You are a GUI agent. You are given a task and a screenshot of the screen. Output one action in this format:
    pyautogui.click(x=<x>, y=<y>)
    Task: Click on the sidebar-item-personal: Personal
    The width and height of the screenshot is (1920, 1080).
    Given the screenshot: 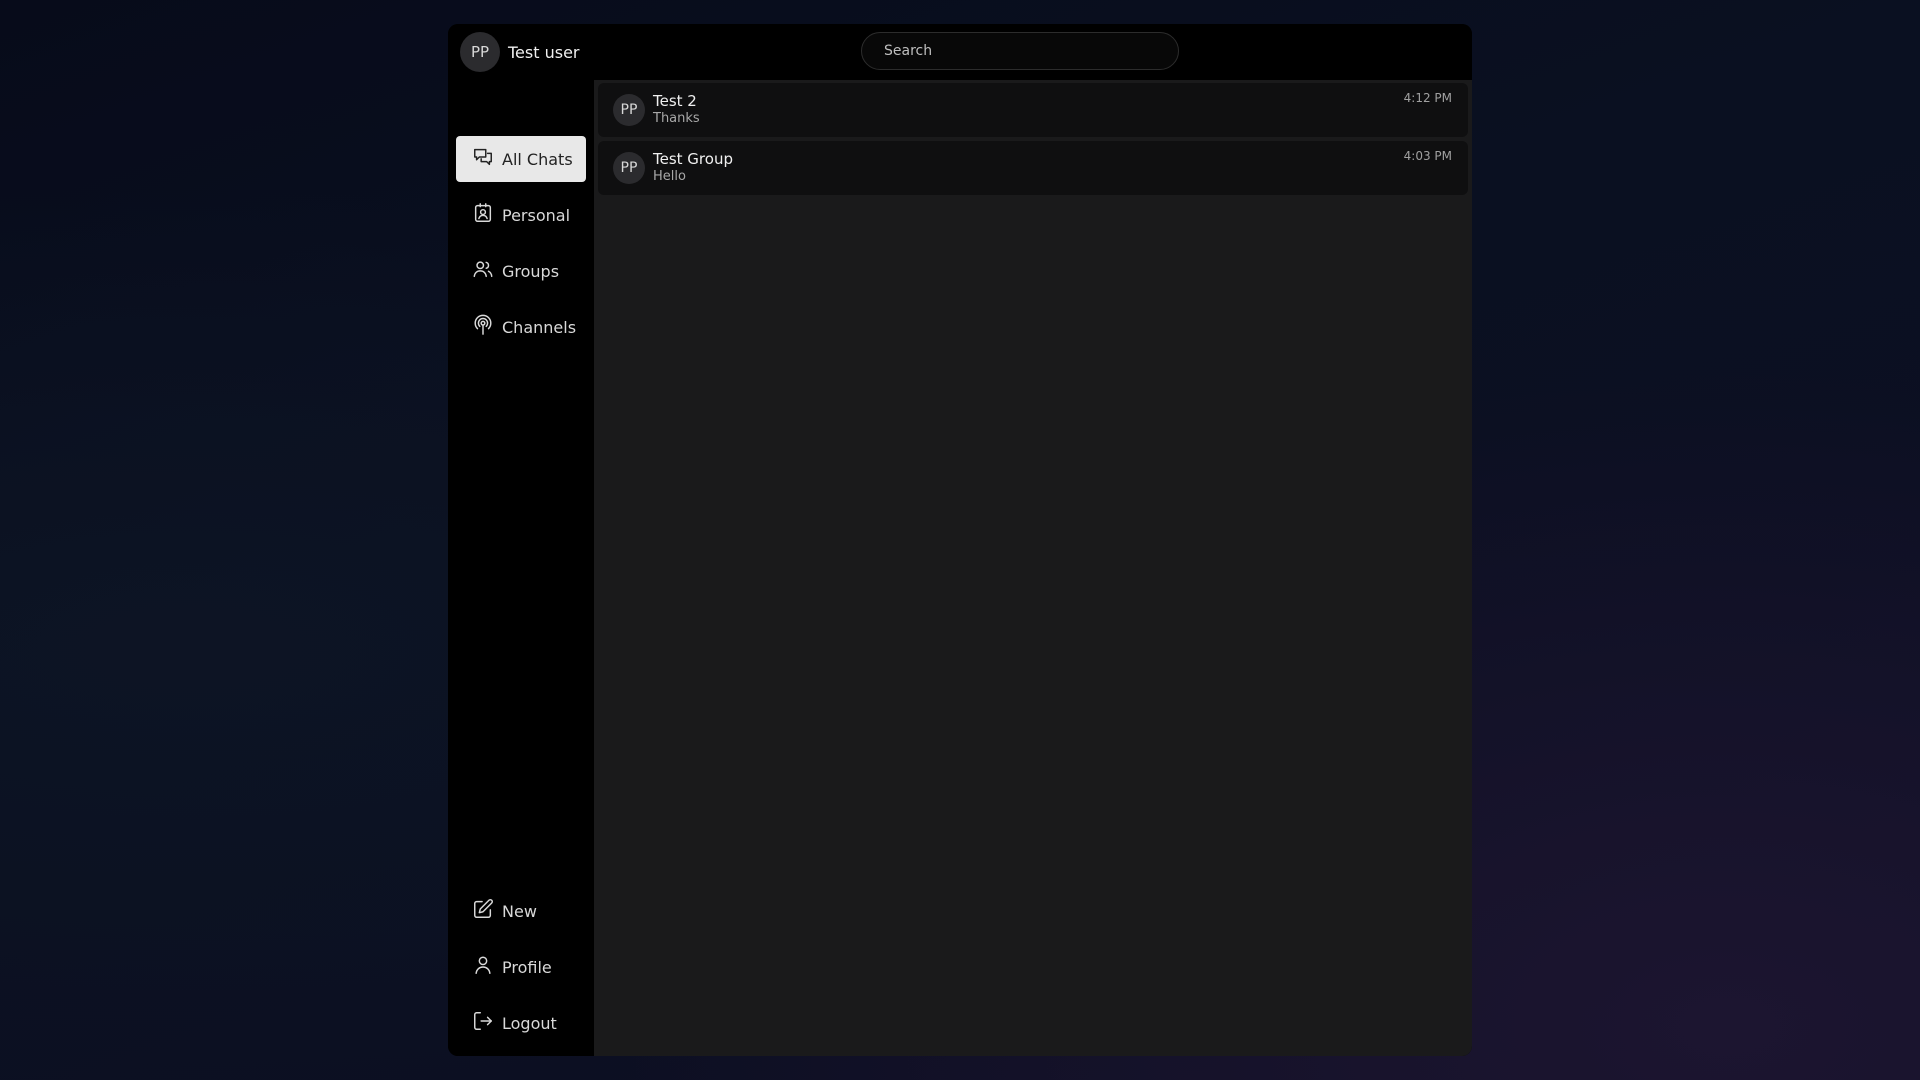 What is the action you would take?
    pyautogui.click(x=521, y=215)
    